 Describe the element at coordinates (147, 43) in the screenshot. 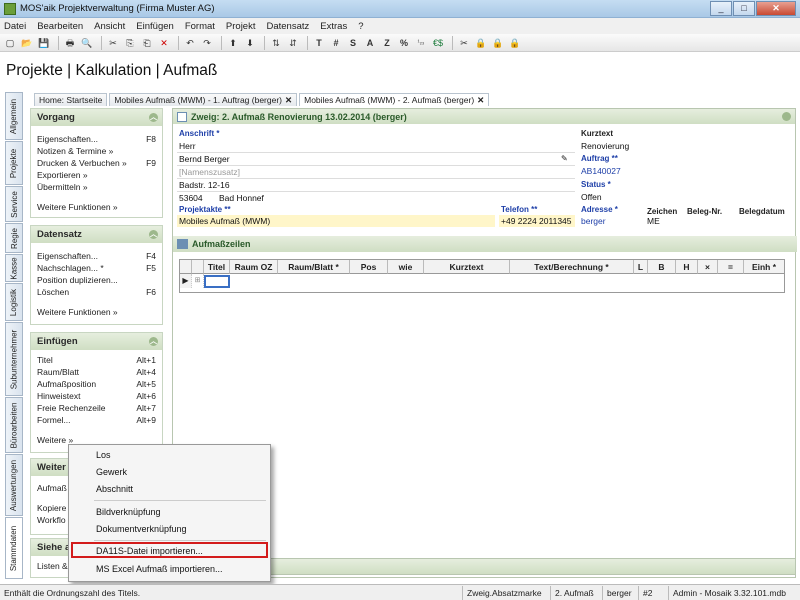

I see `paste-icon: ⎗` at that location.